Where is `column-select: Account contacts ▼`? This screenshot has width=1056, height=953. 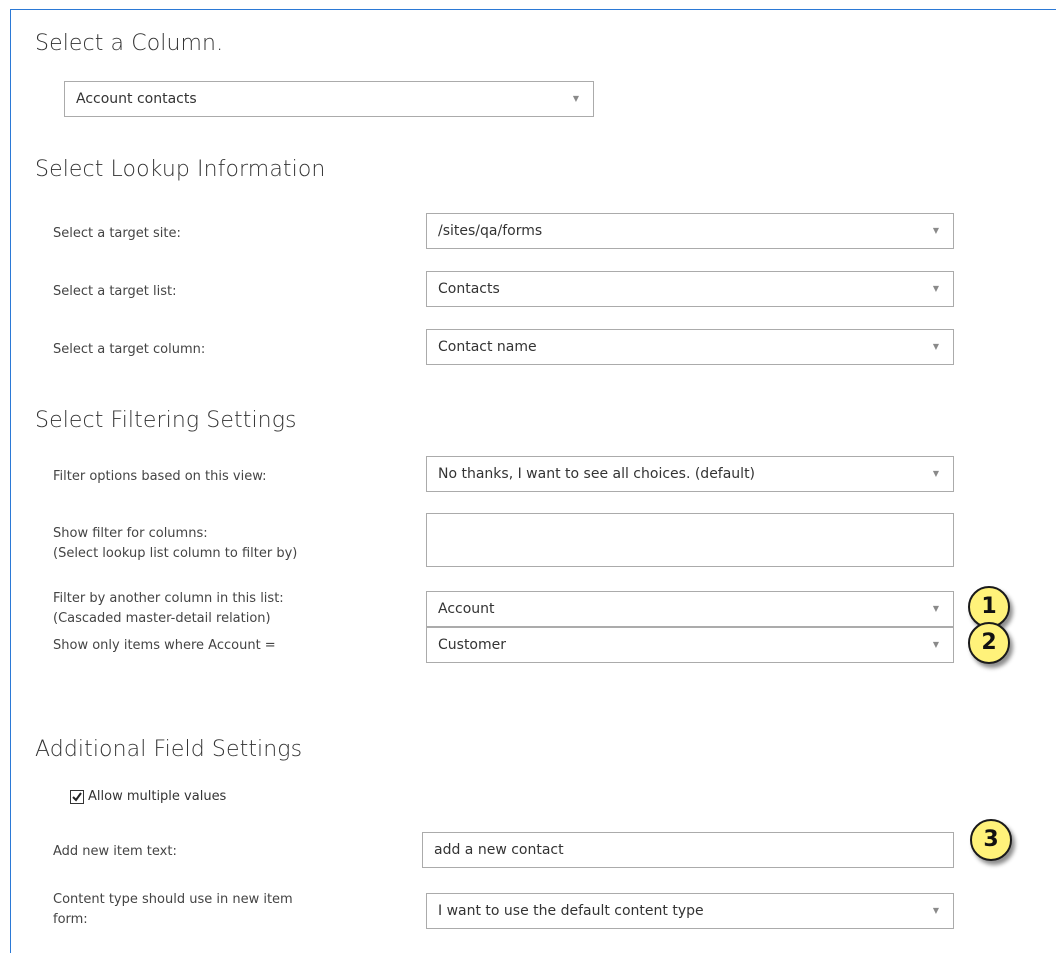 column-select: Account contacts ▼ is located at coordinates (329, 99).